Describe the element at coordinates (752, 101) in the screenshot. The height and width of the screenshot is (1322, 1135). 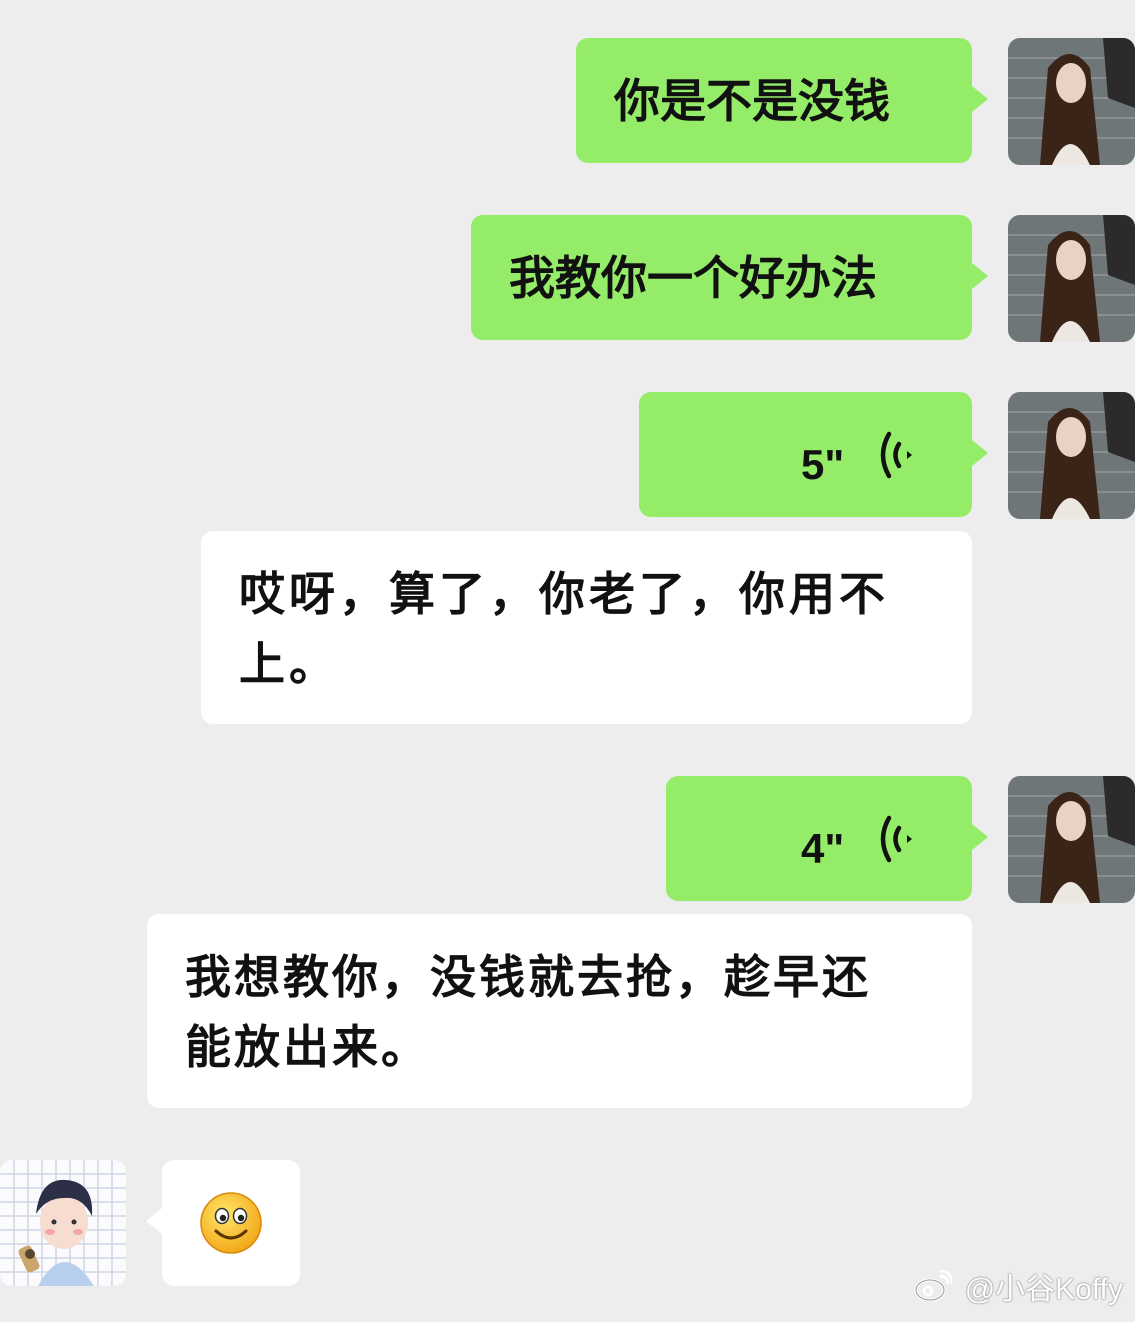
I see `message-text: 你是不是没钱` at that location.